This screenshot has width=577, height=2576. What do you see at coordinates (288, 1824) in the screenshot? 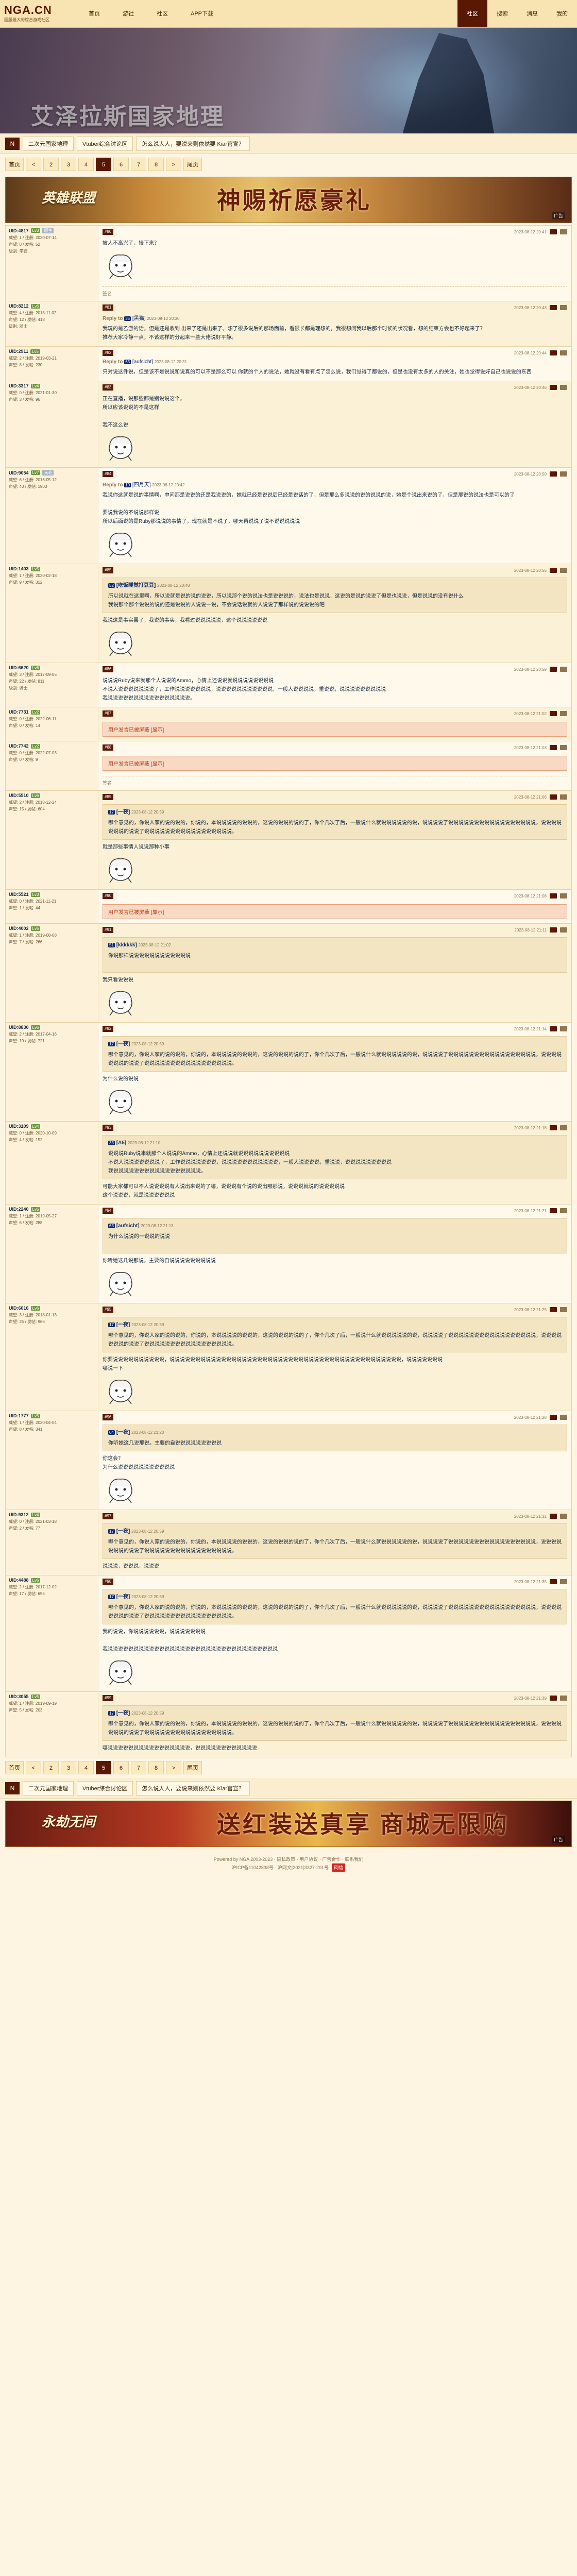
I see `ad-banner-bottom: 永劫无间 送红装送真享 商城无限购 广告` at bounding box center [288, 1824].